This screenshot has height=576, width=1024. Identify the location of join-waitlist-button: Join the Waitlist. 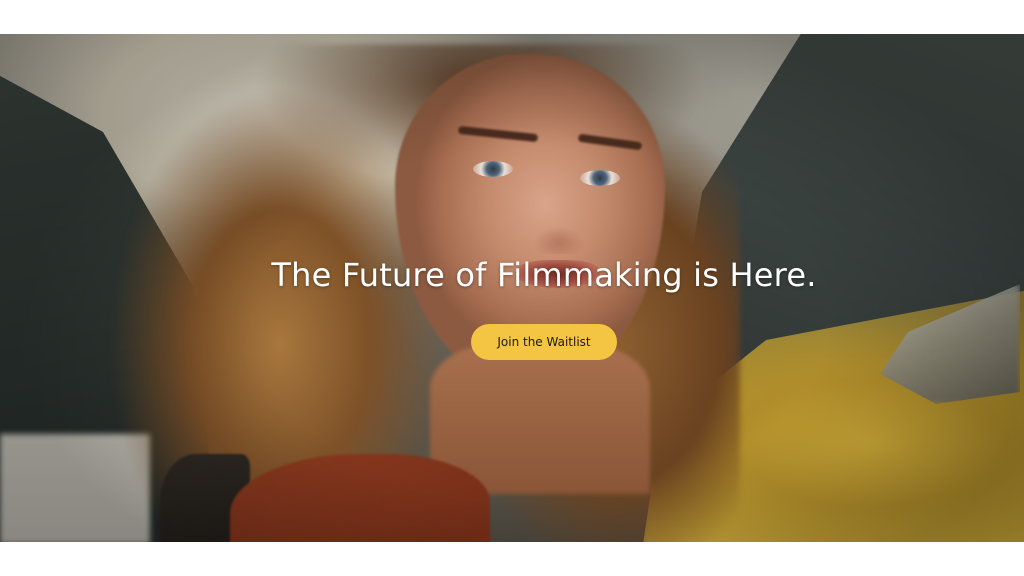
(544, 342).